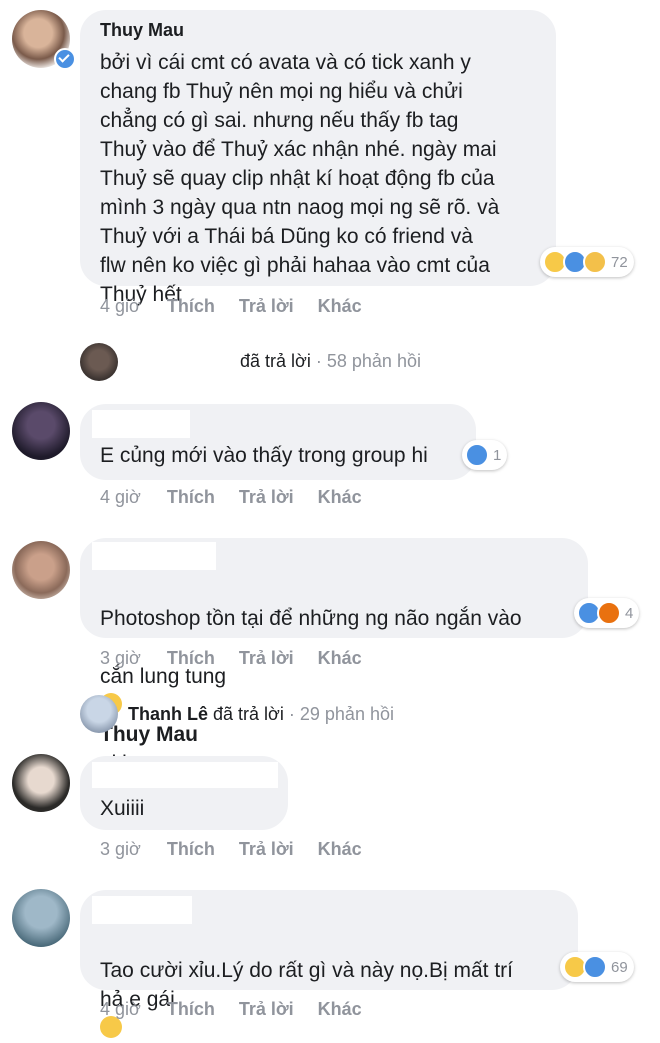  What do you see at coordinates (122, 808) in the screenshot?
I see `comment-text: Xuiiii` at bounding box center [122, 808].